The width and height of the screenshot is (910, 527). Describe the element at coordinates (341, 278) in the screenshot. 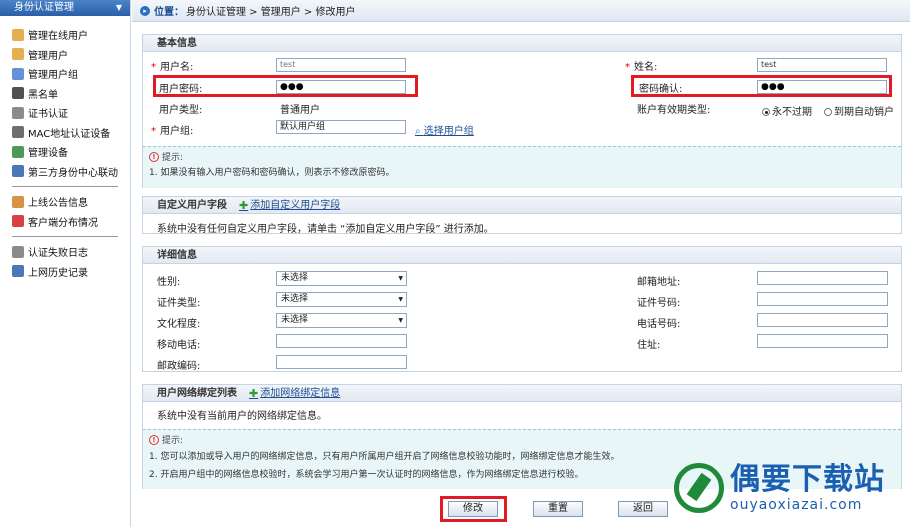

I see `gender-select: 未选择` at that location.